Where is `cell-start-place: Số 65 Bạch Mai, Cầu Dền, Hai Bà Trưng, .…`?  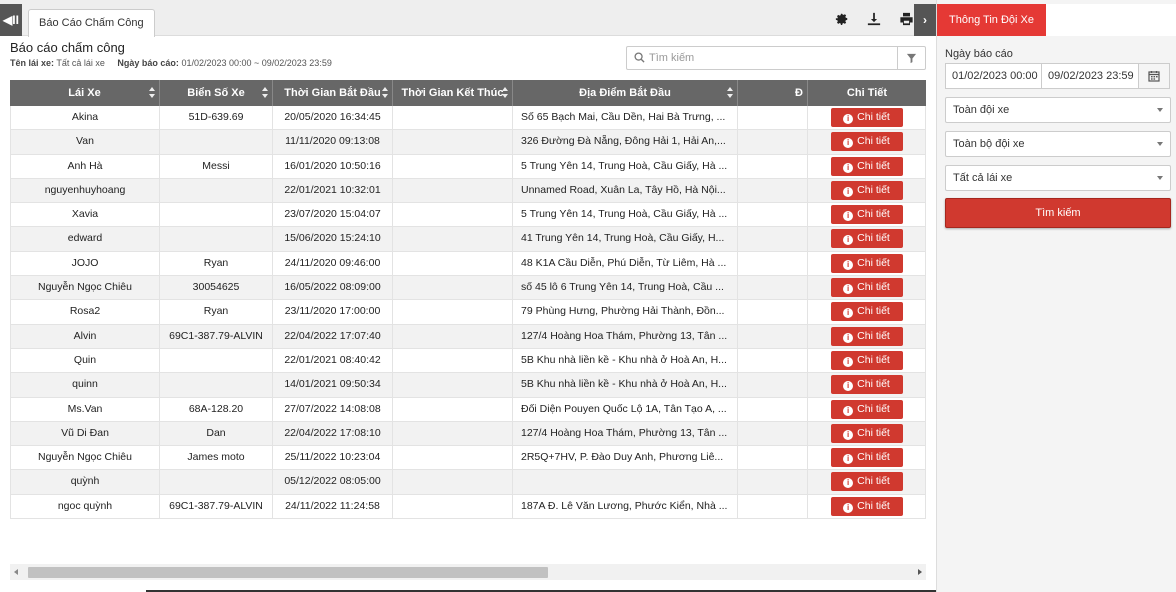 cell-start-place: Số 65 Bạch Mai, Cầu Dền, Hai Bà Trưng, .… is located at coordinates (625, 118).